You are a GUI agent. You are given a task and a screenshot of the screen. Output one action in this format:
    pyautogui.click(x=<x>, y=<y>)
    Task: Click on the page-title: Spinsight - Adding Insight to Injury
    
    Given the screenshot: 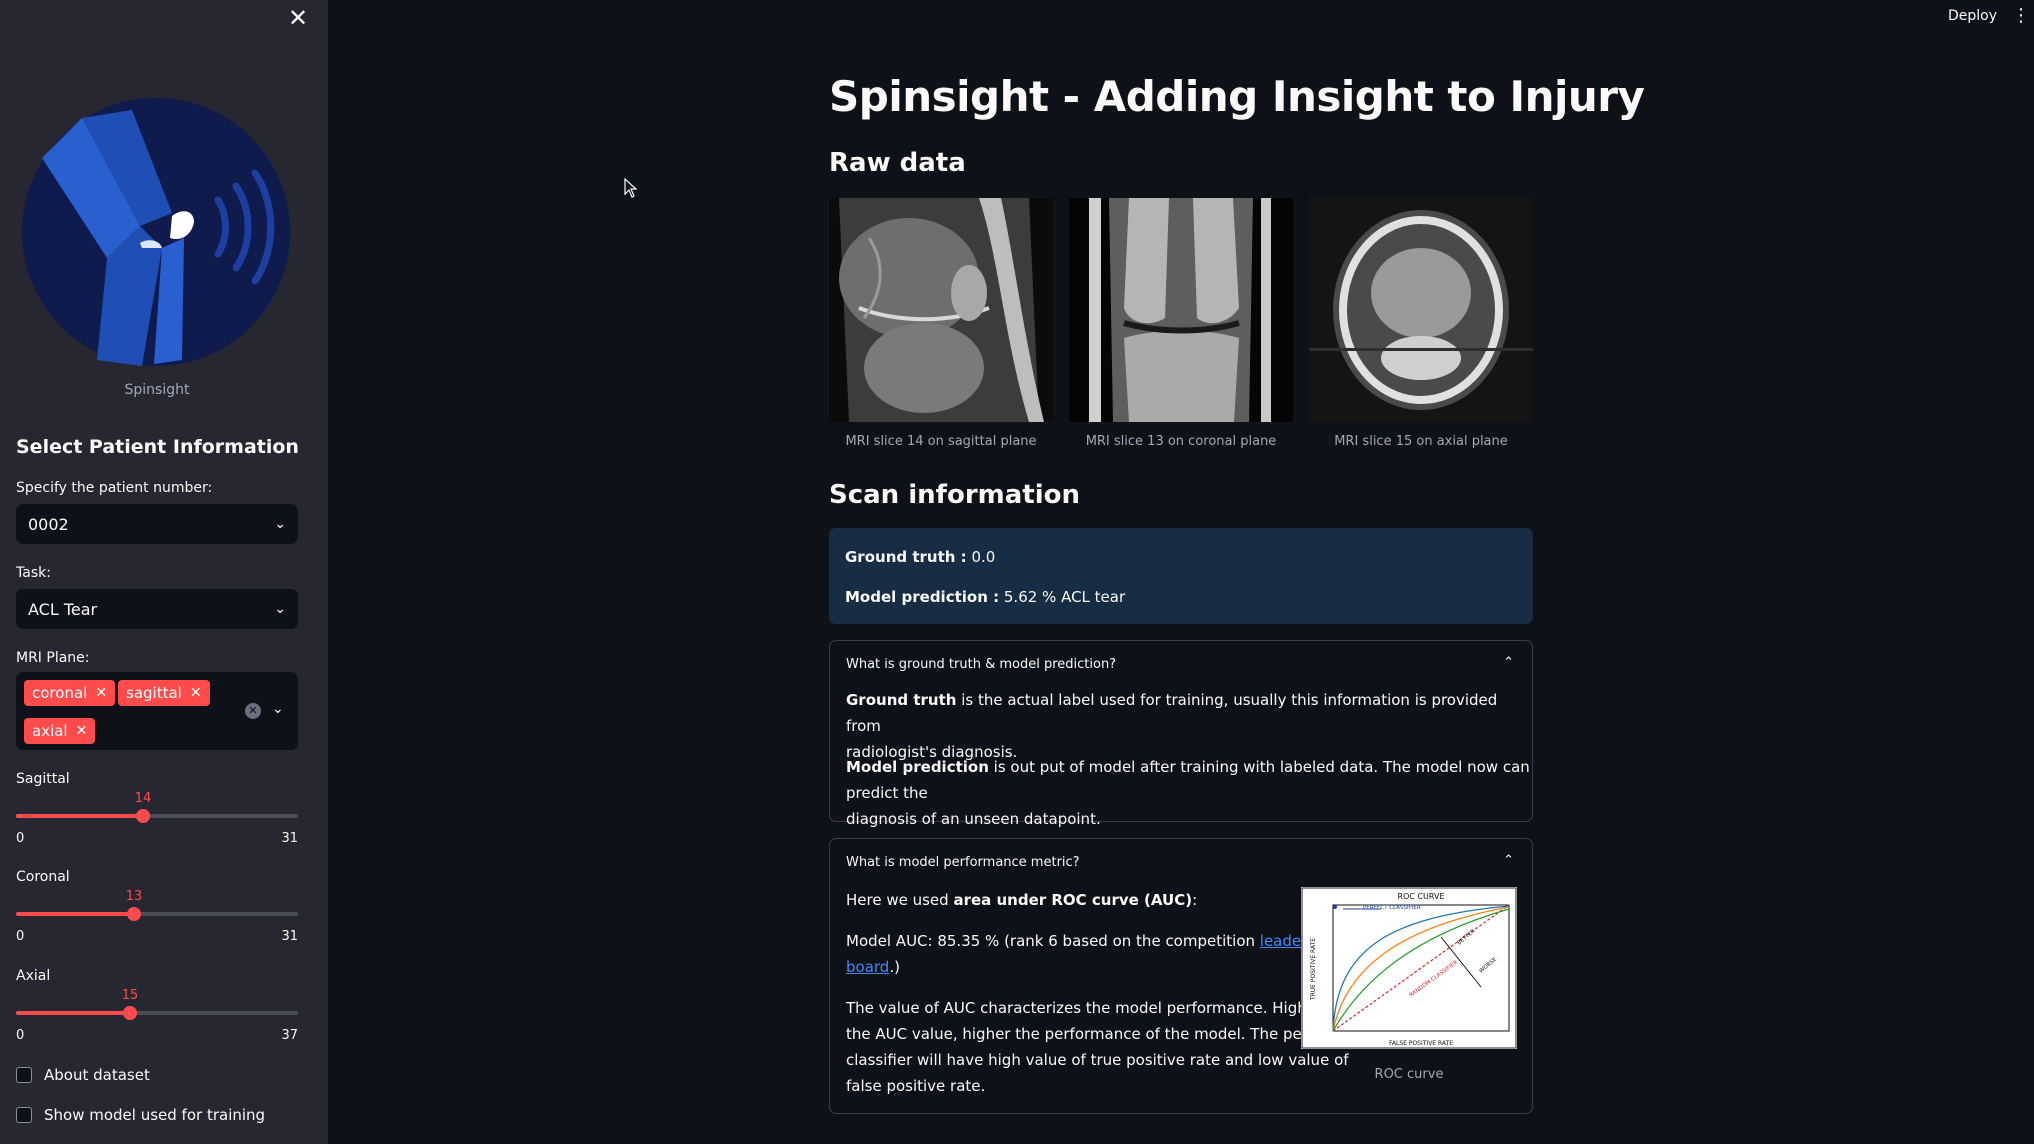 What is the action you would take?
    pyautogui.click(x=1237, y=96)
    